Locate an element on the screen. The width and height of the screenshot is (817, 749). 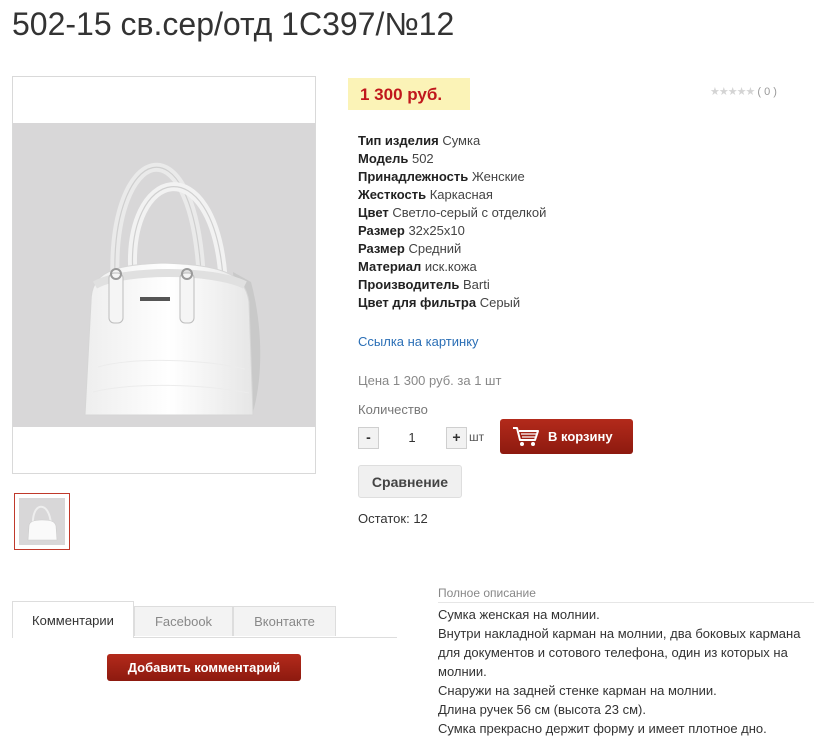
comment-tabs: Комментарии Facebook Вконтакте is located at coordinates (204, 619).